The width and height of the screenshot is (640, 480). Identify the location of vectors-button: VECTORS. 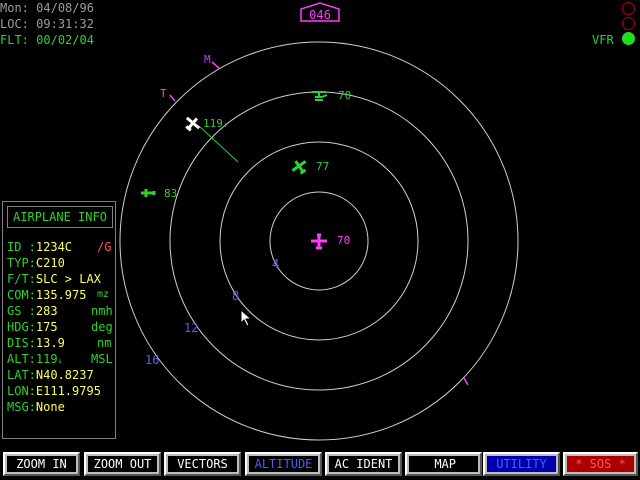
(202, 464).